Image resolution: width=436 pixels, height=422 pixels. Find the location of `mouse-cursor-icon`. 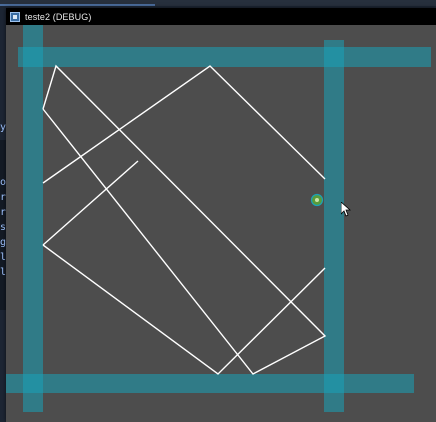

mouse-cursor-icon is located at coordinates (346, 209).